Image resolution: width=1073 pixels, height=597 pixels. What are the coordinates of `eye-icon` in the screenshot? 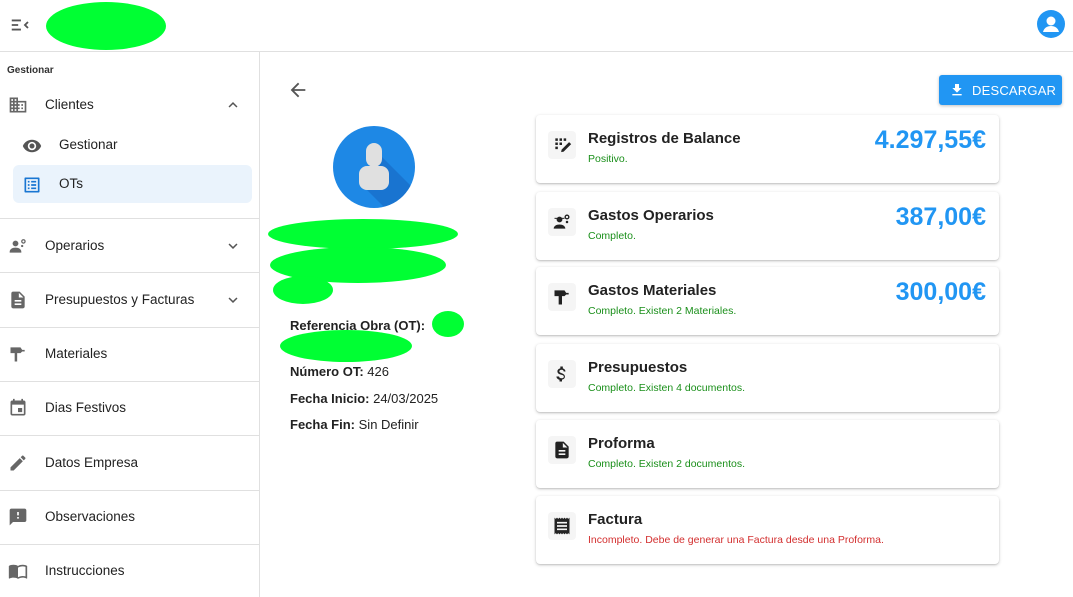 It's located at (32, 146).